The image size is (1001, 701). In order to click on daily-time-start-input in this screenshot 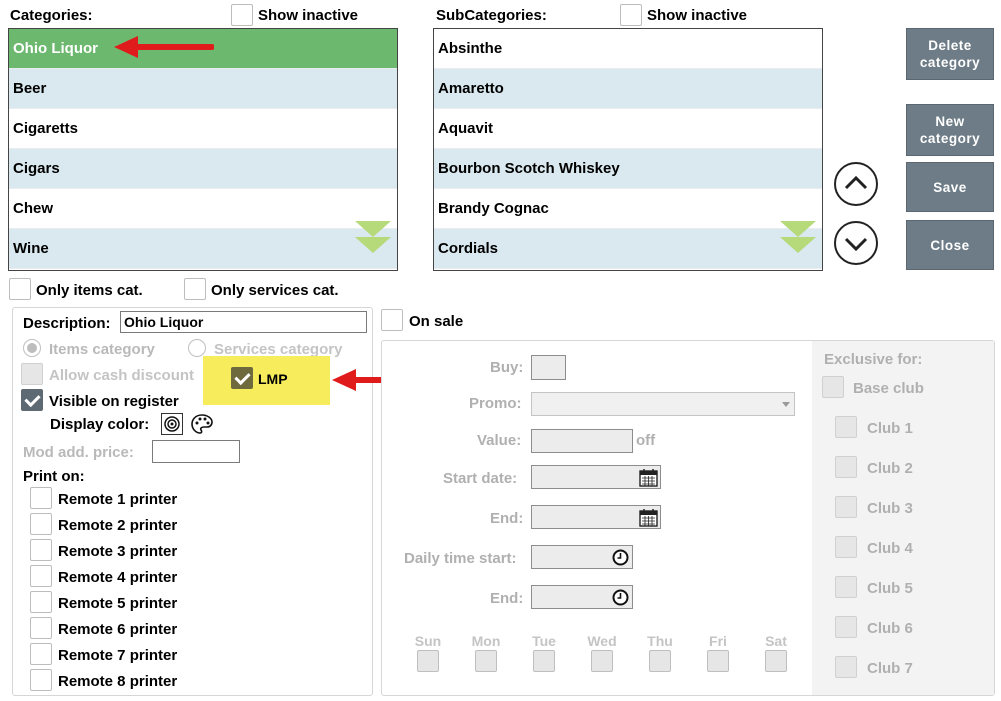, I will do `click(582, 557)`.